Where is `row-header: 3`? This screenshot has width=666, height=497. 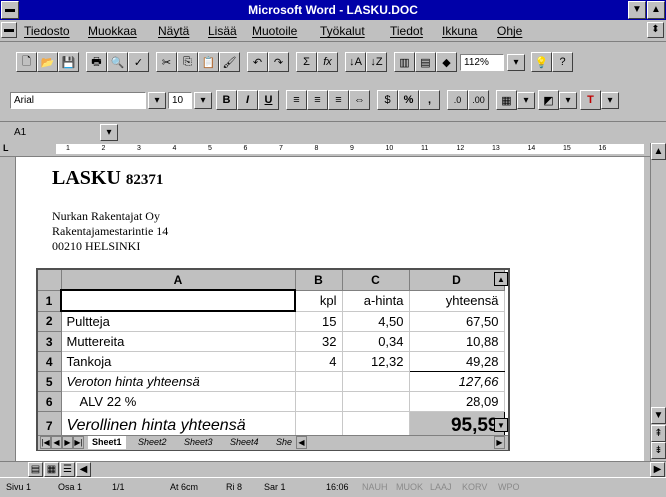 row-header: 3 is located at coordinates (50, 341).